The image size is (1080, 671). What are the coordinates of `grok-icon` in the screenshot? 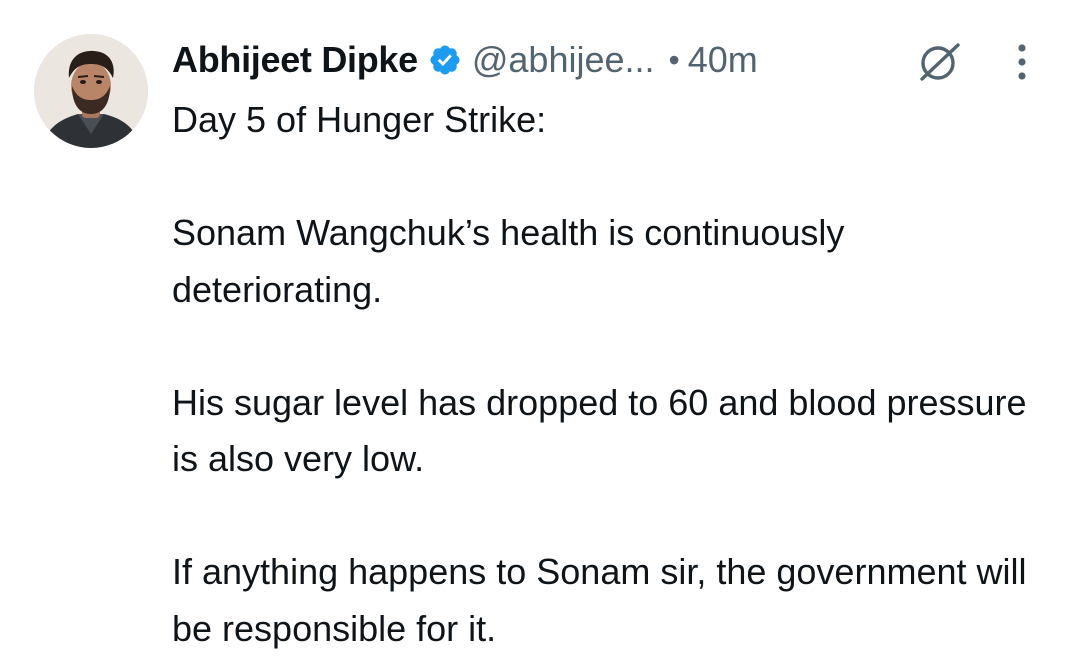 It's located at (940, 62).